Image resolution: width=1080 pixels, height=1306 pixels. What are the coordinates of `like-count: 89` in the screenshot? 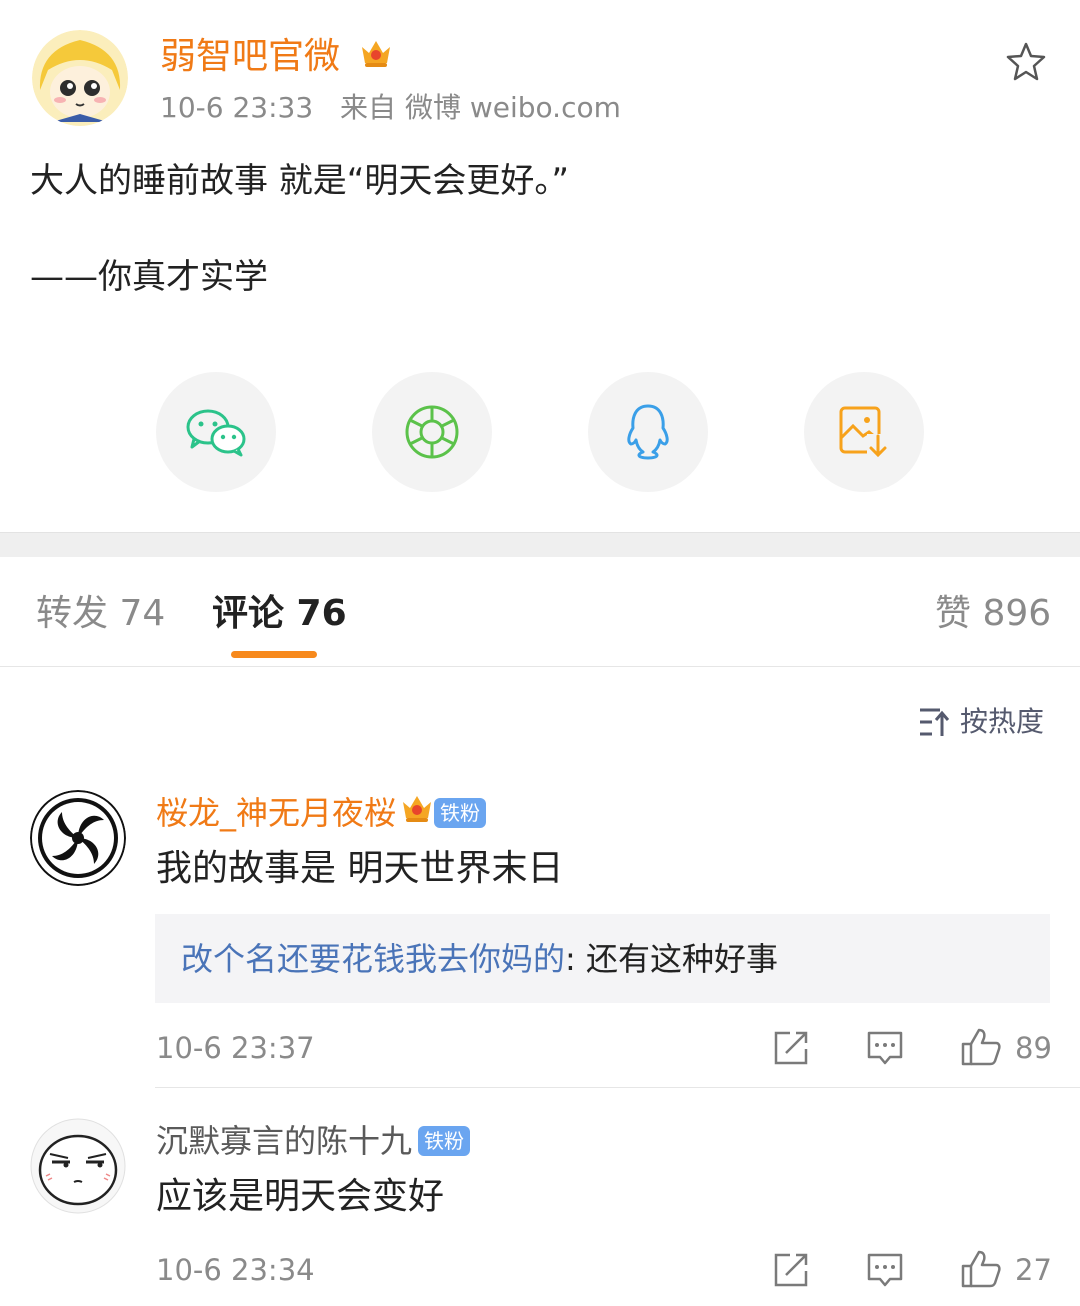 It's located at (1033, 1048).